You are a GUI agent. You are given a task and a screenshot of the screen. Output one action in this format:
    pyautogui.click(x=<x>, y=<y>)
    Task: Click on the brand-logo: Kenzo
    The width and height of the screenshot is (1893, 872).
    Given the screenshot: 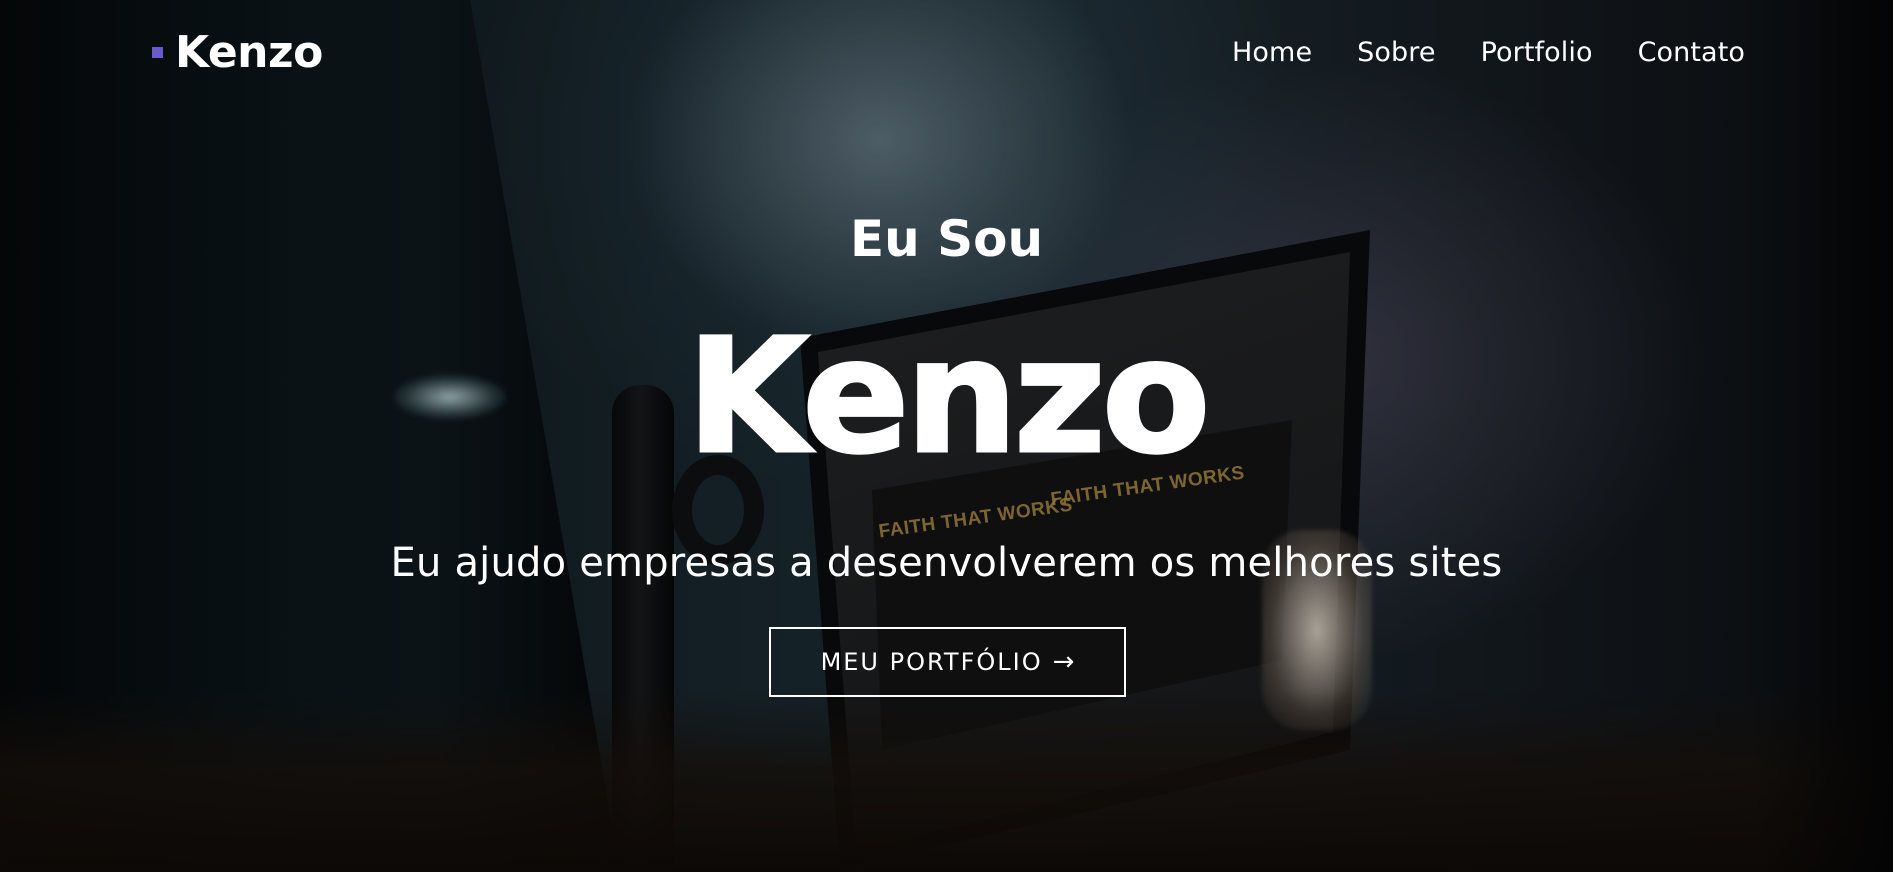 What is the action you would take?
    pyautogui.click(x=237, y=52)
    